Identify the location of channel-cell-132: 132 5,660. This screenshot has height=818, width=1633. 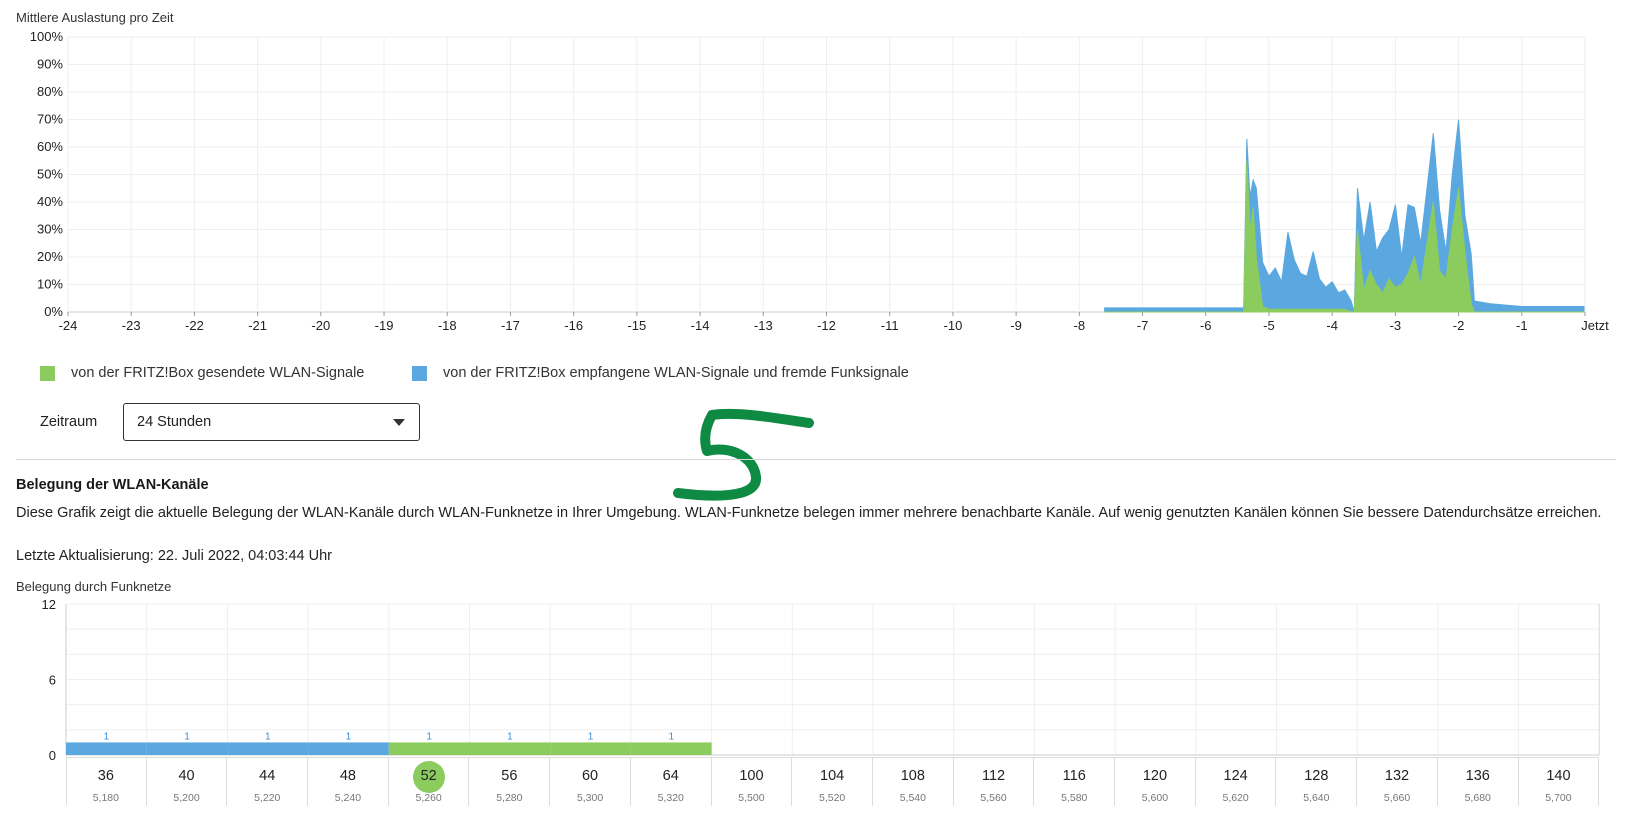
(1397, 782).